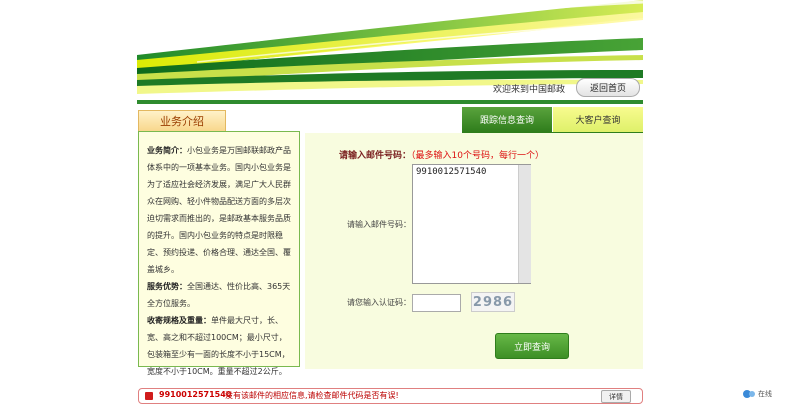 The height and width of the screenshot is (404, 789). I want to click on submit-query-button: 立即查询, so click(532, 346).